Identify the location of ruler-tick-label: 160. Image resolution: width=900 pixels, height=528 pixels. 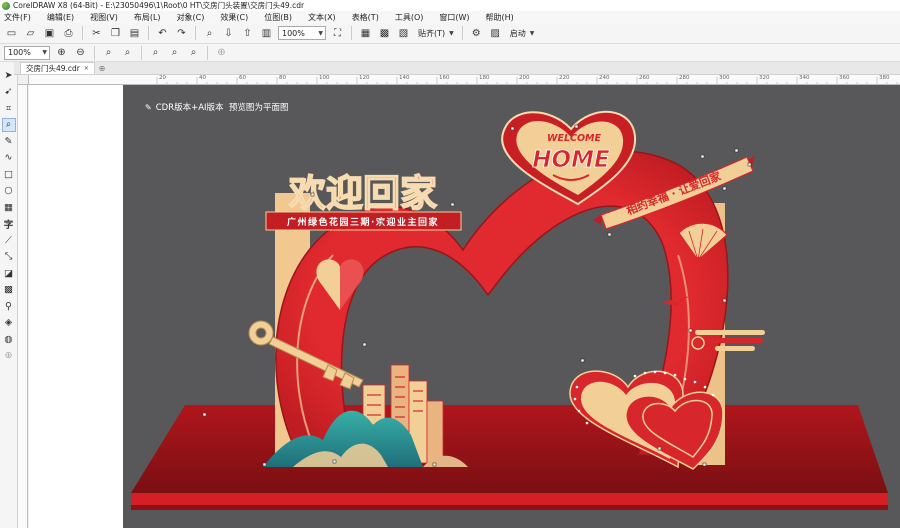
(444, 78).